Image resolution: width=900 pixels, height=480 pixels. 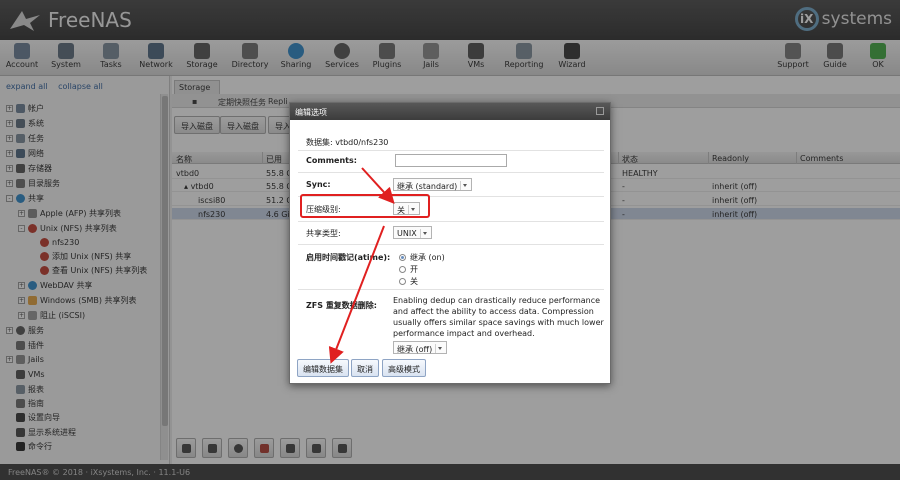 What do you see at coordinates (451, 160) in the screenshot?
I see `comments-input` at bounding box center [451, 160].